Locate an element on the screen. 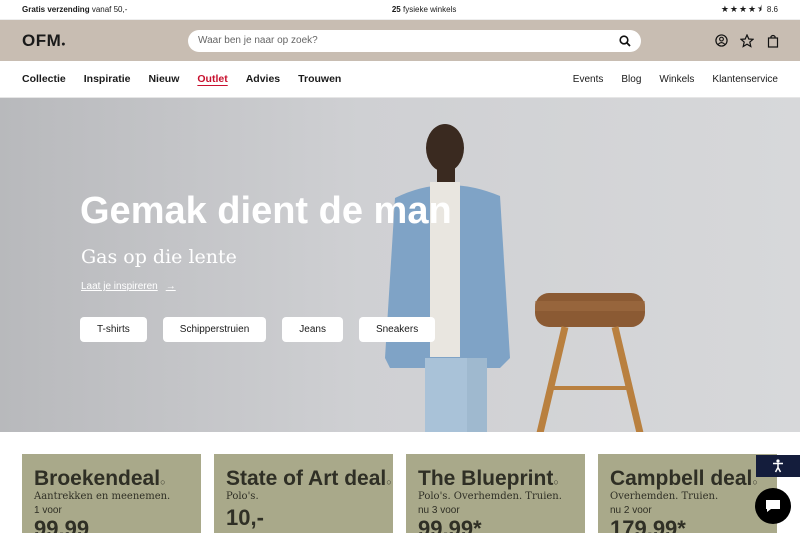  nav-winkels: Winkels is located at coordinates (676, 79).